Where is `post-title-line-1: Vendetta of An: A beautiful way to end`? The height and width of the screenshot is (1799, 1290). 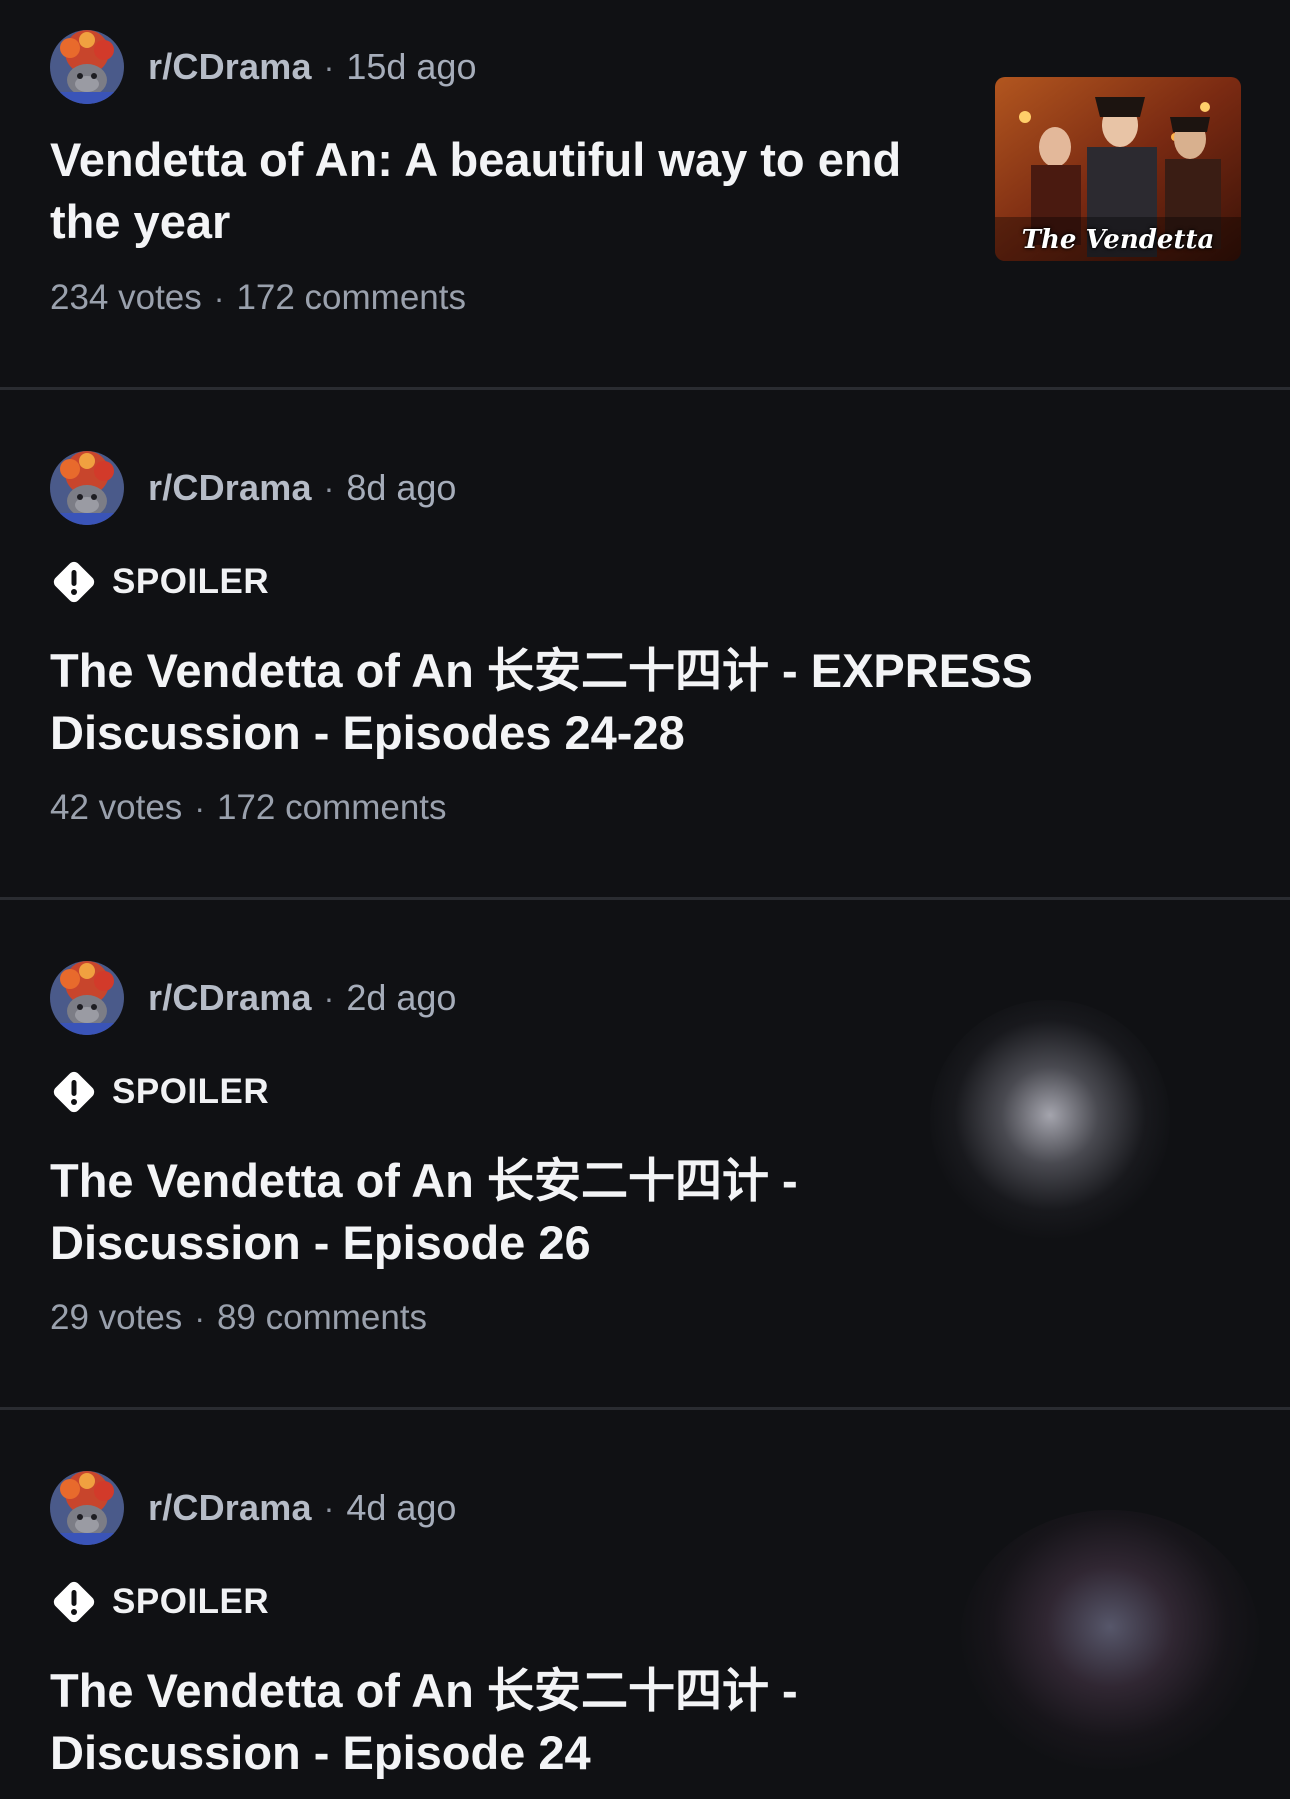
post-title-line-1: Vendetta of An: A beautiful way to end is located at coordinates (476, 159).